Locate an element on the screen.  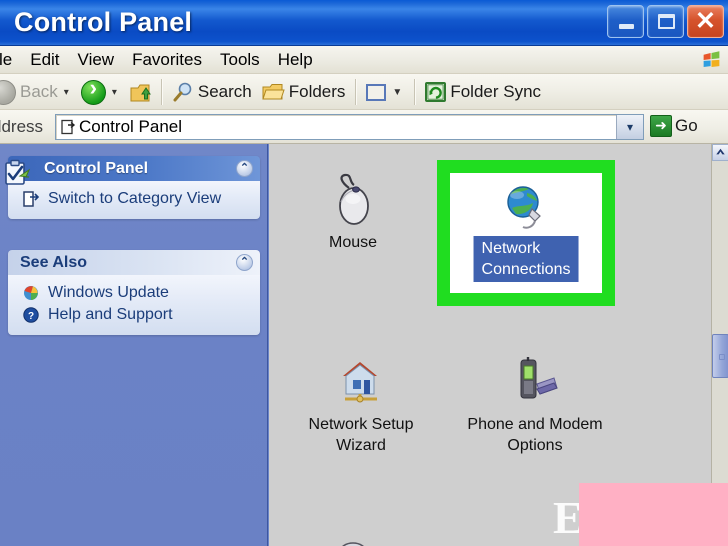
views-grid-icon is located at coordinates (376, 92).